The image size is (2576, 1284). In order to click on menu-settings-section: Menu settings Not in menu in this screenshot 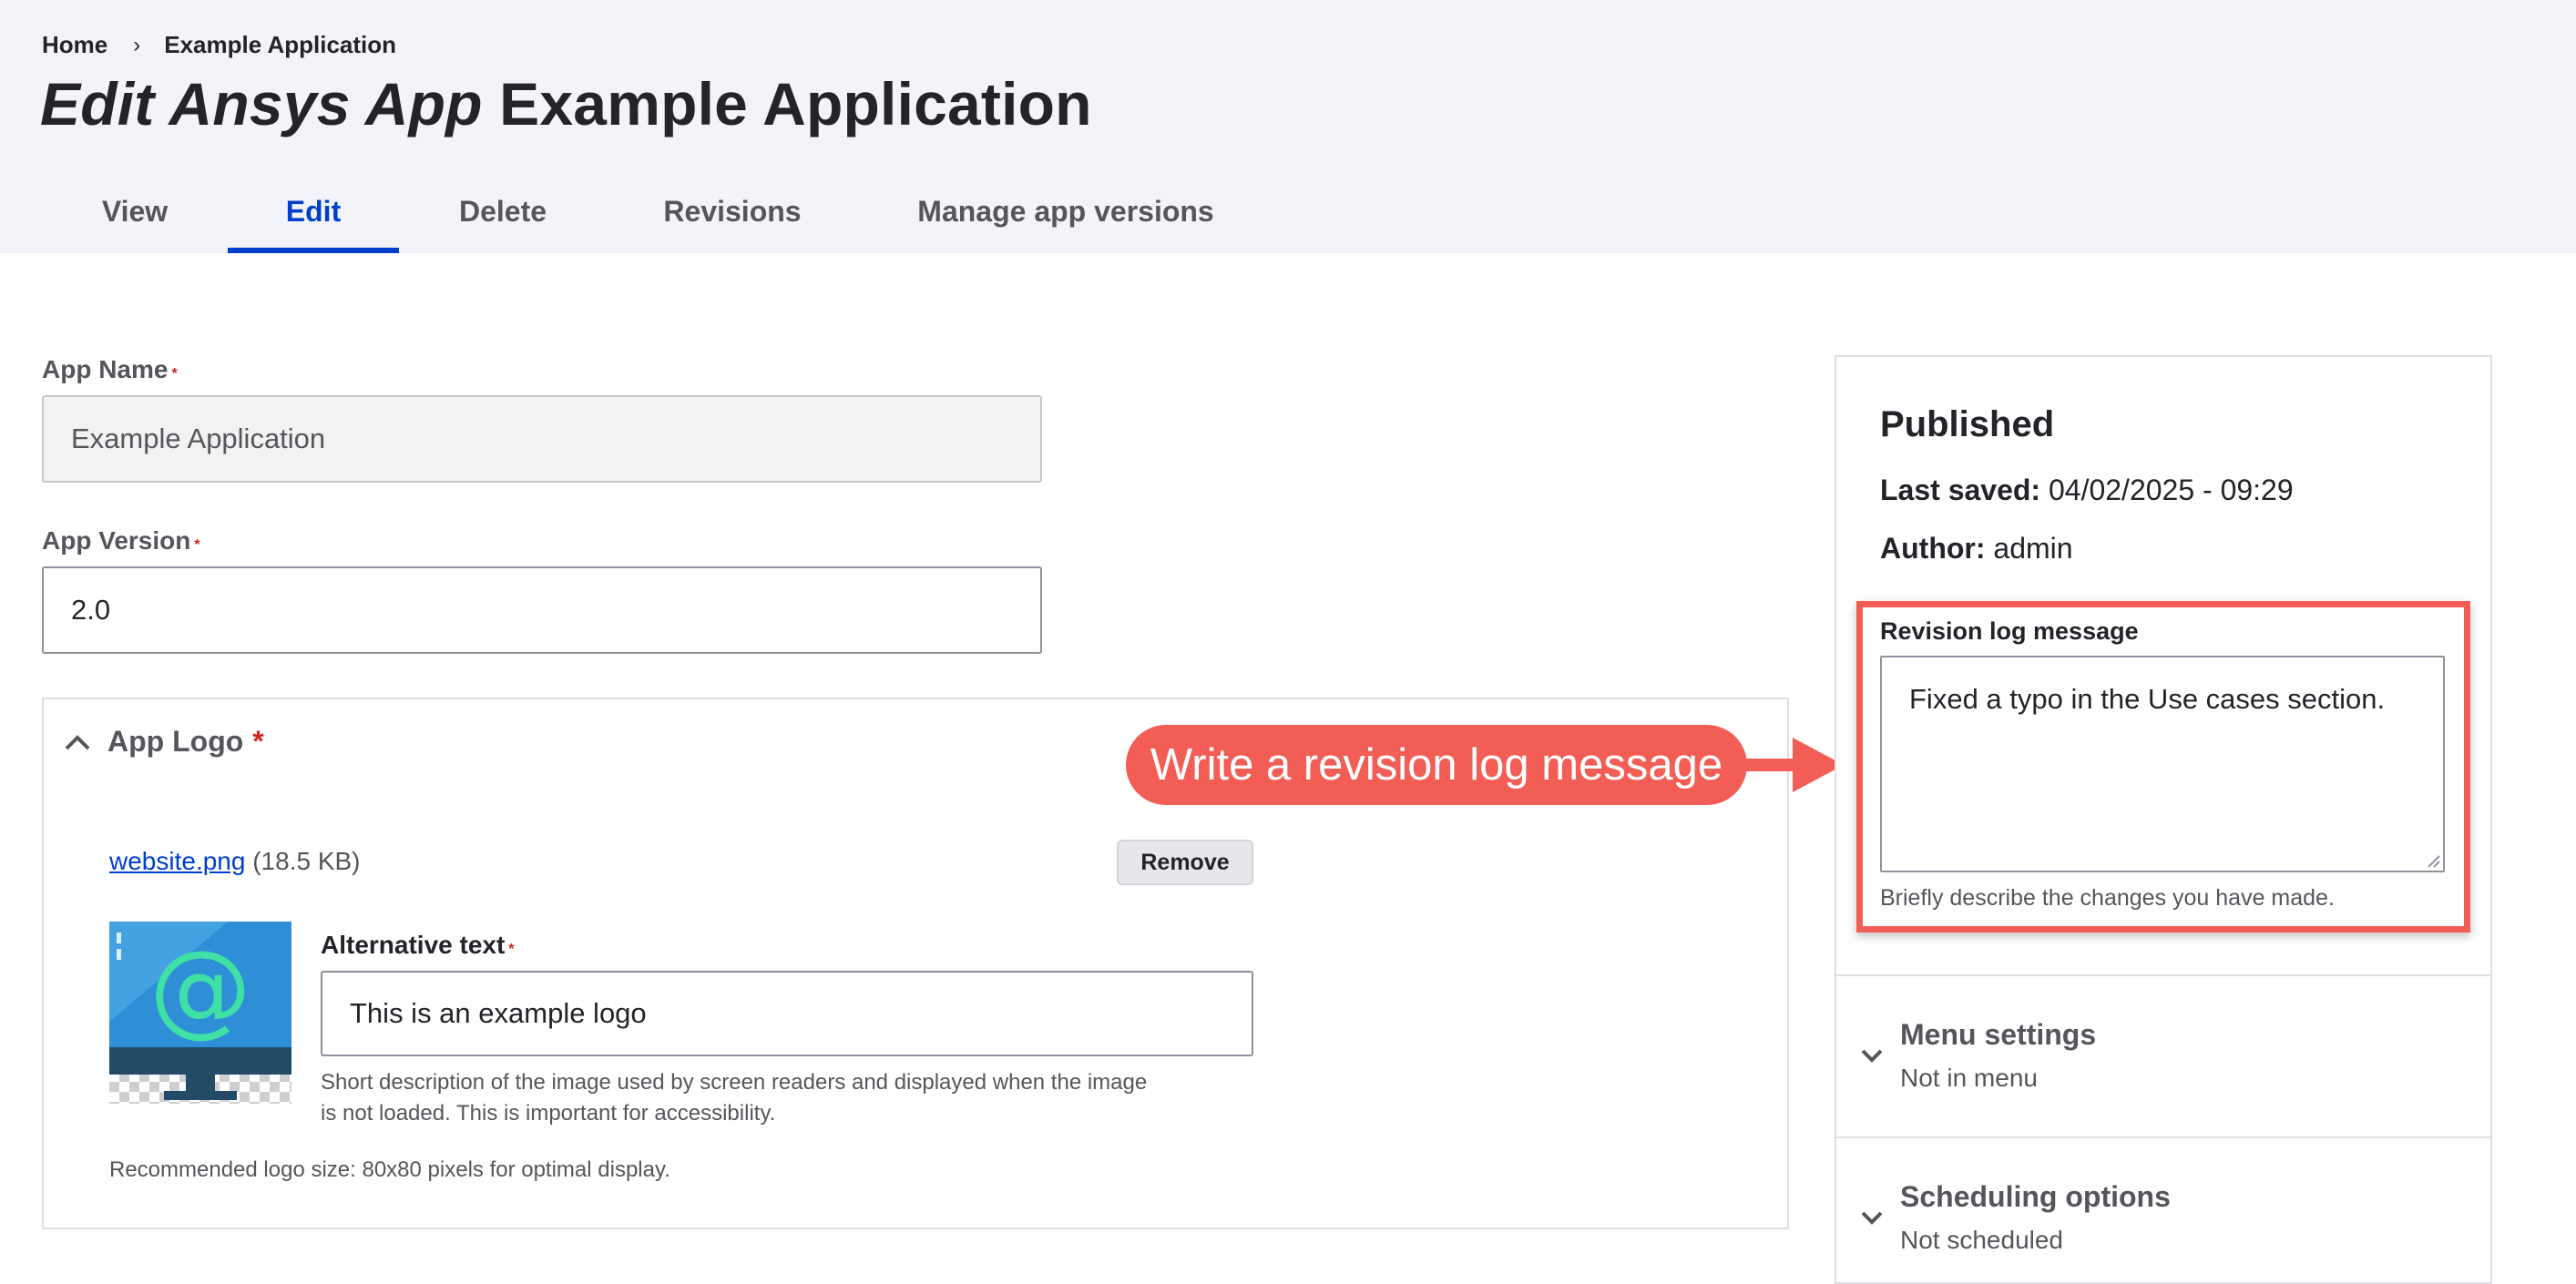, I will do `click(2164, 1055)`.